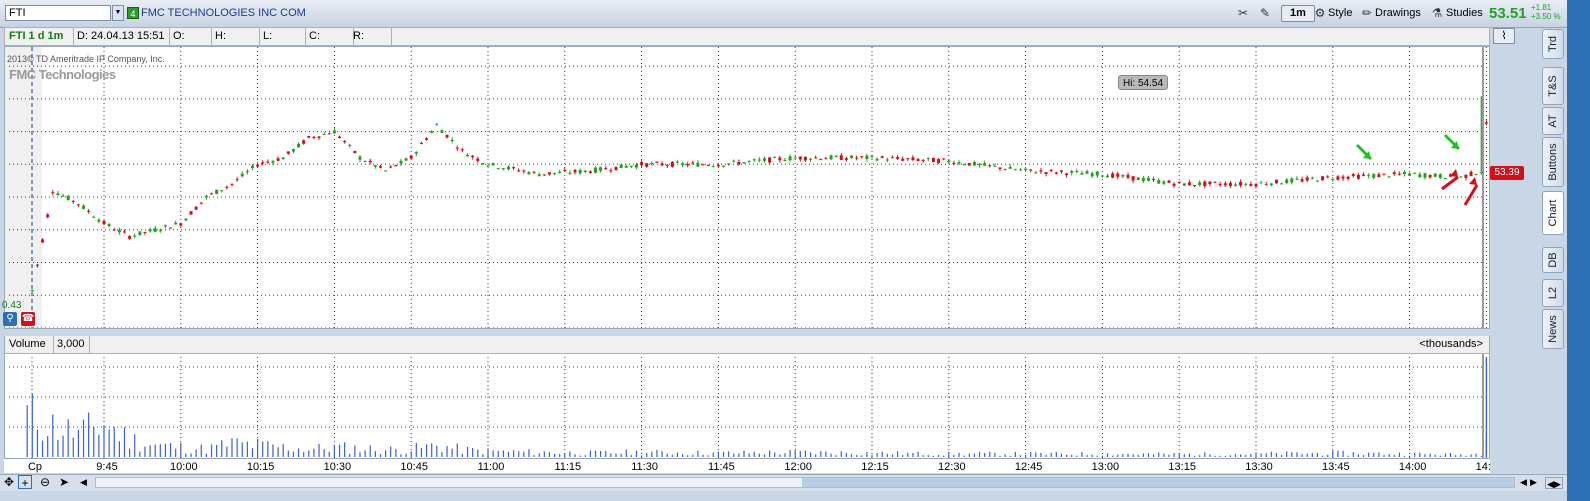  What do you see at coordinates (1553, 293) in the screenshot?
I see `tab-l2: L2` at bounding box center [1553, 293].